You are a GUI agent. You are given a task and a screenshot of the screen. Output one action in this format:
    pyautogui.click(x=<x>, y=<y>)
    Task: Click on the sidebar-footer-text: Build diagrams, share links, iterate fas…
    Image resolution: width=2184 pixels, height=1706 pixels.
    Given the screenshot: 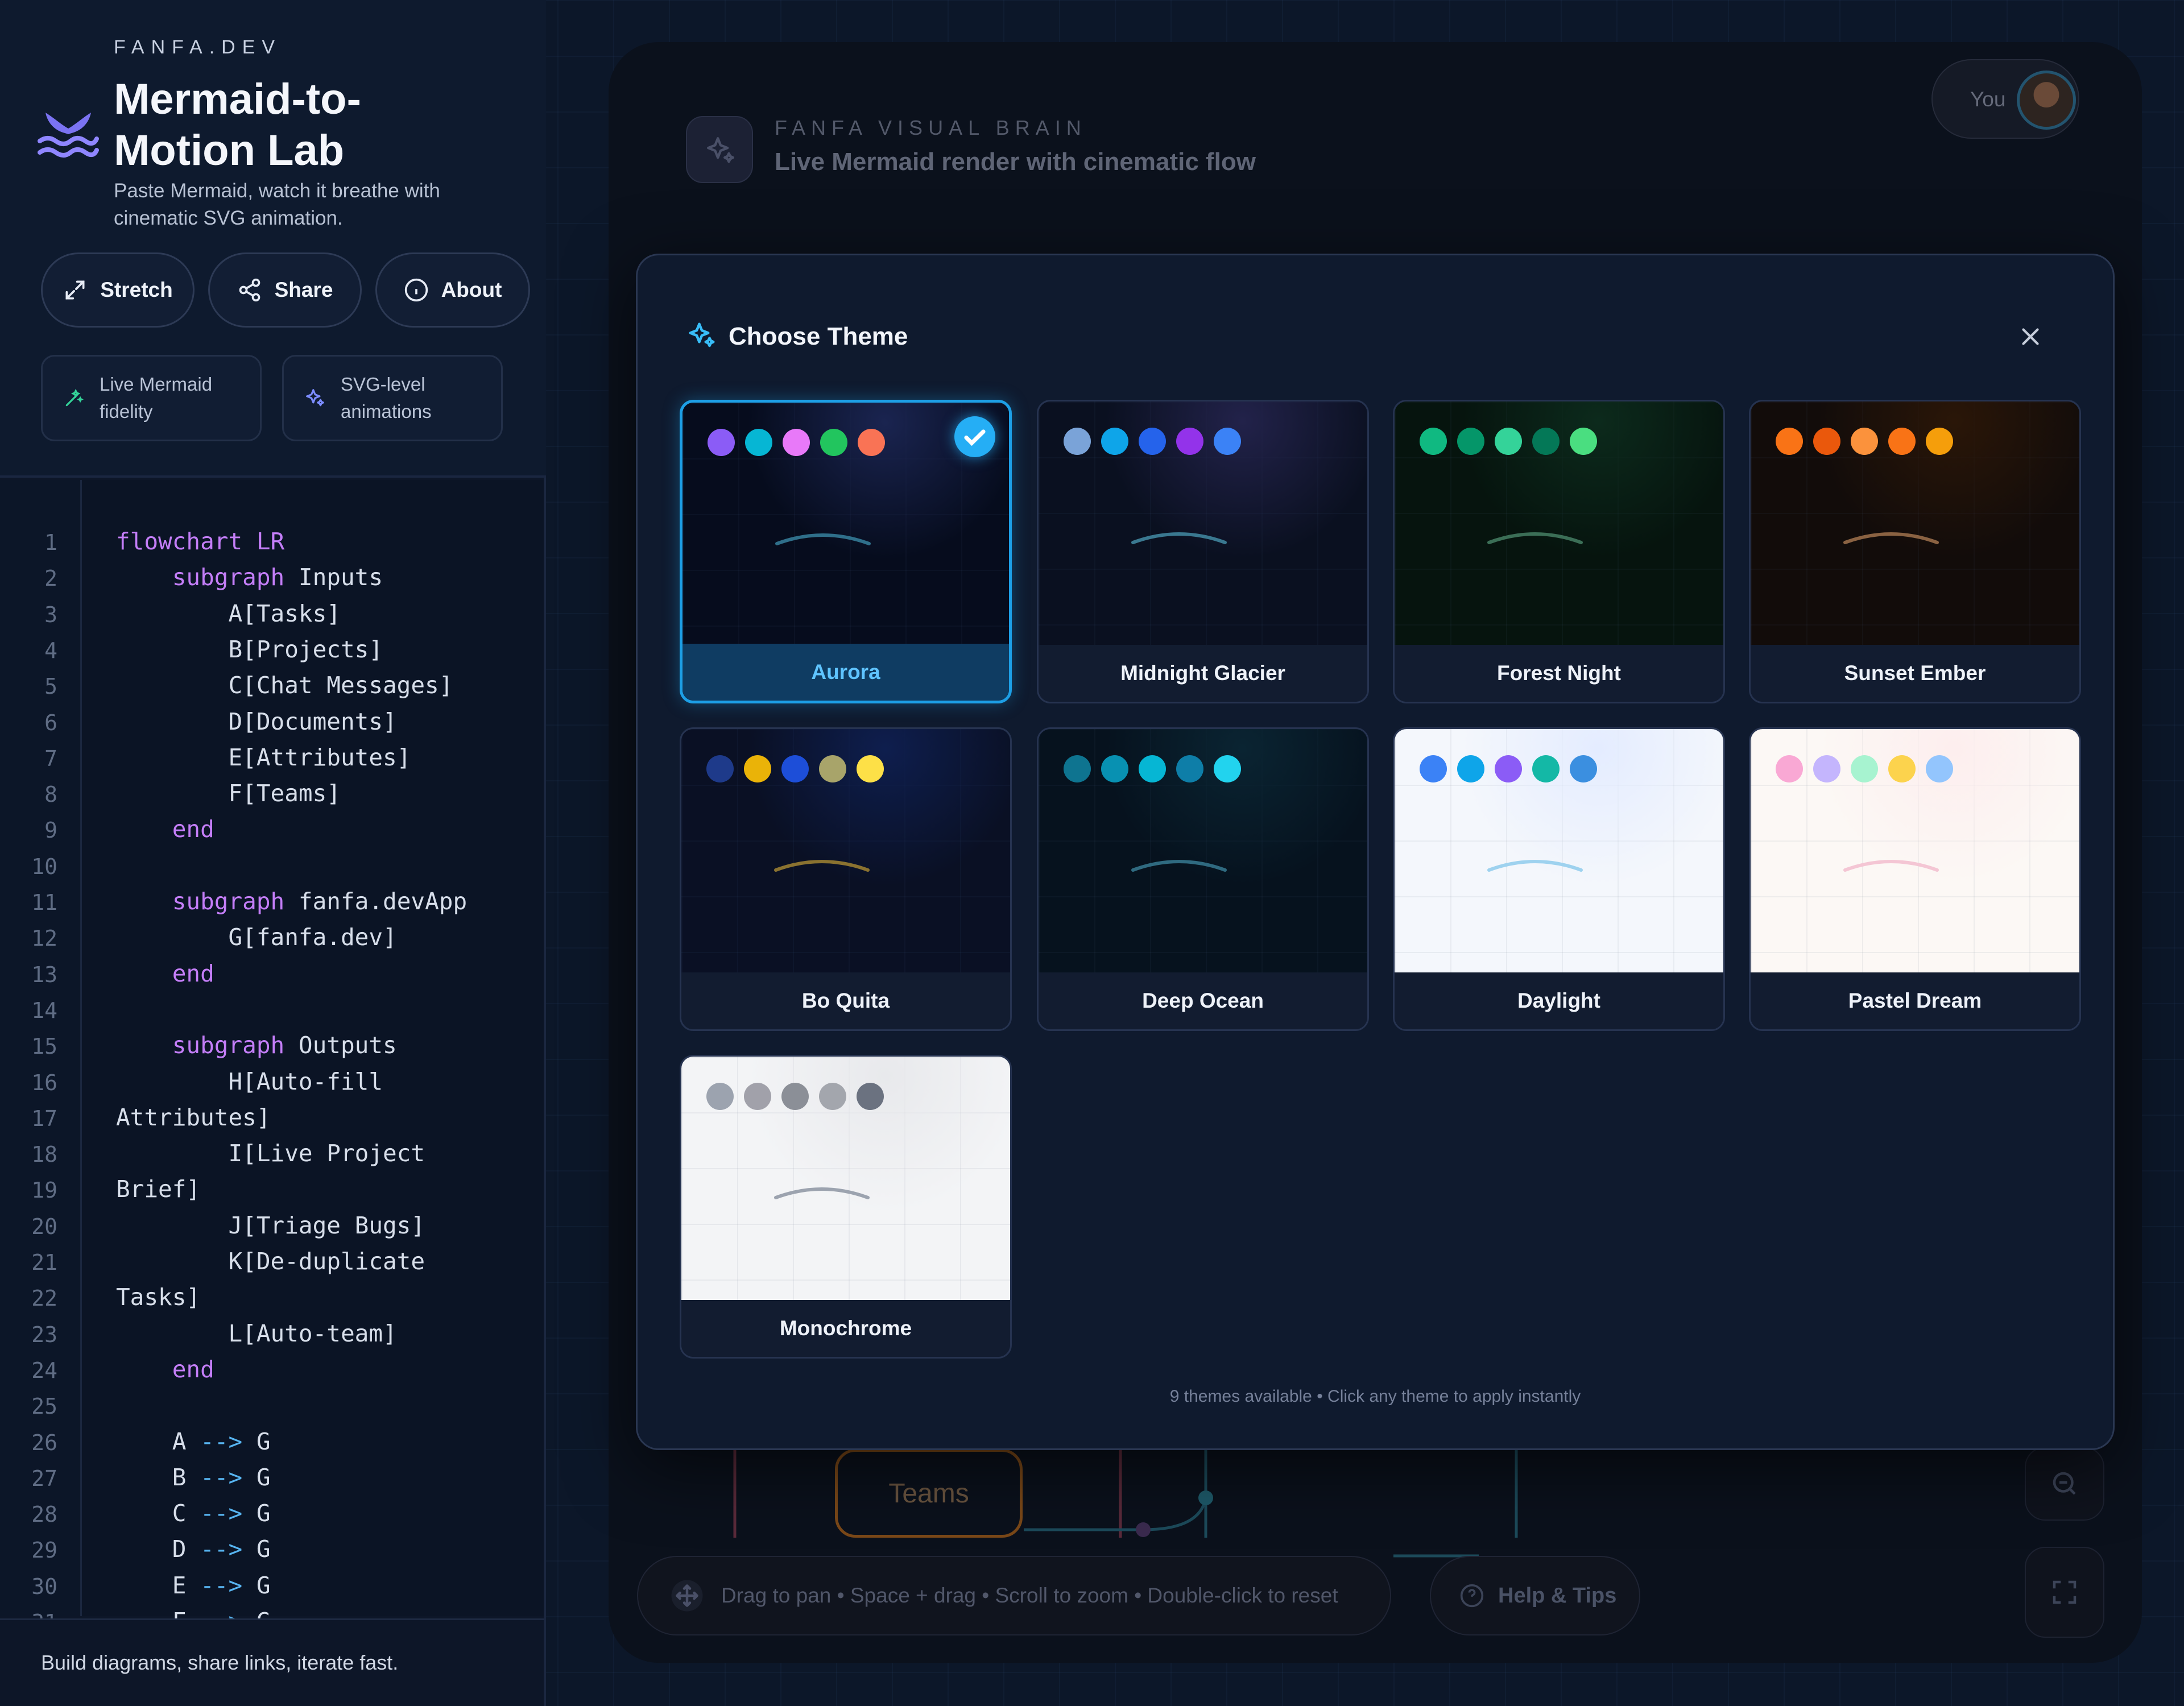 What is the action you would take?
    pyautogui.click(x=220, y=1662)
    